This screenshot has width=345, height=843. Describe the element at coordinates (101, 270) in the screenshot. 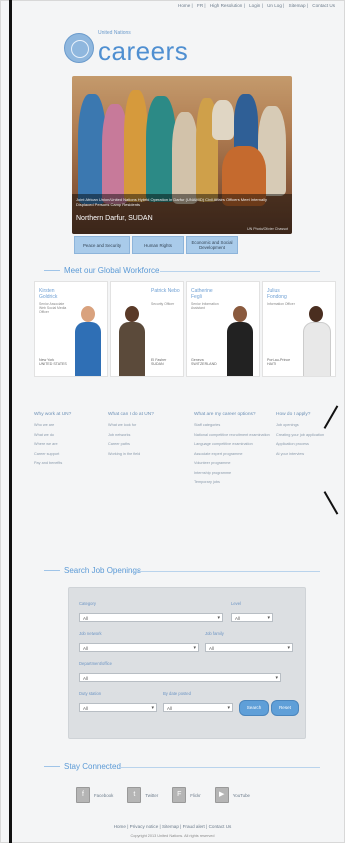

I see `workforce-heading: Meet our Global Workforce` at that location.